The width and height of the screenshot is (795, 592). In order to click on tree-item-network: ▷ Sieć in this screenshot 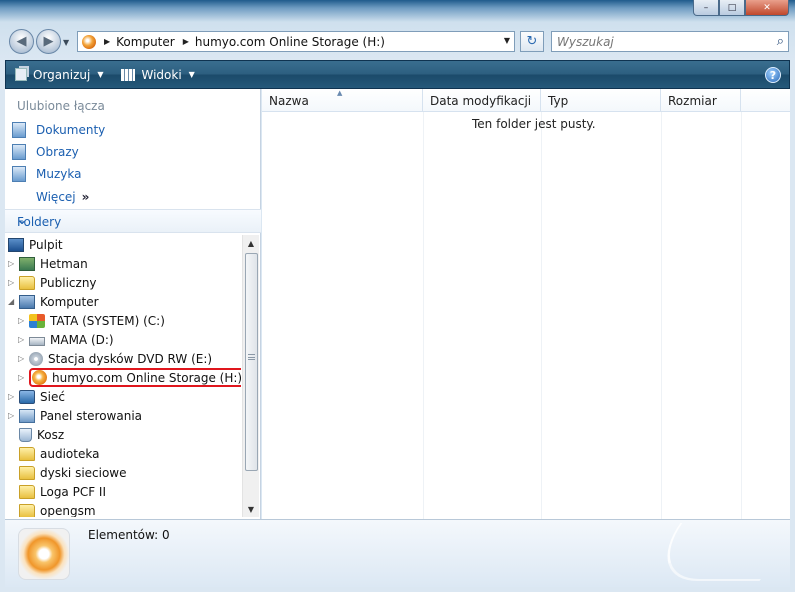, I will do `click(36, 396)`.